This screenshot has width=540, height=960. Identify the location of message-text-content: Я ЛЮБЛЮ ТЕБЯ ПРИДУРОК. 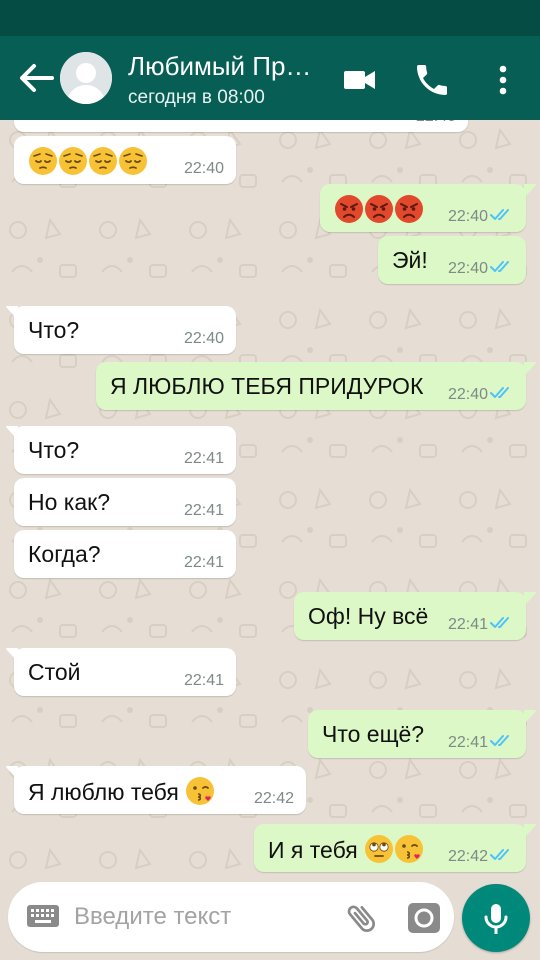
(267, 386).